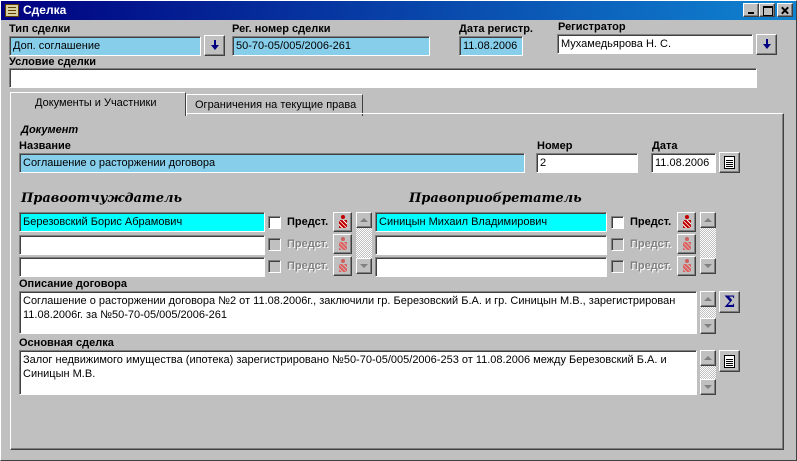  I want to click on grantor-label: Правоотчуждатель, so click(102, 198).